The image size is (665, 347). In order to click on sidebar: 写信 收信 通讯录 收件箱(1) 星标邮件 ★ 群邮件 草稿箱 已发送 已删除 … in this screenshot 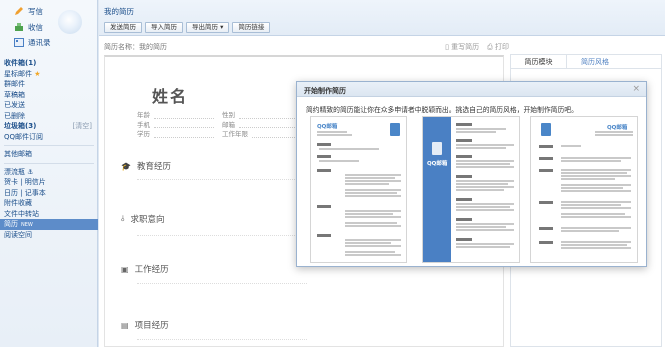, I will do `click(49, 173)`.